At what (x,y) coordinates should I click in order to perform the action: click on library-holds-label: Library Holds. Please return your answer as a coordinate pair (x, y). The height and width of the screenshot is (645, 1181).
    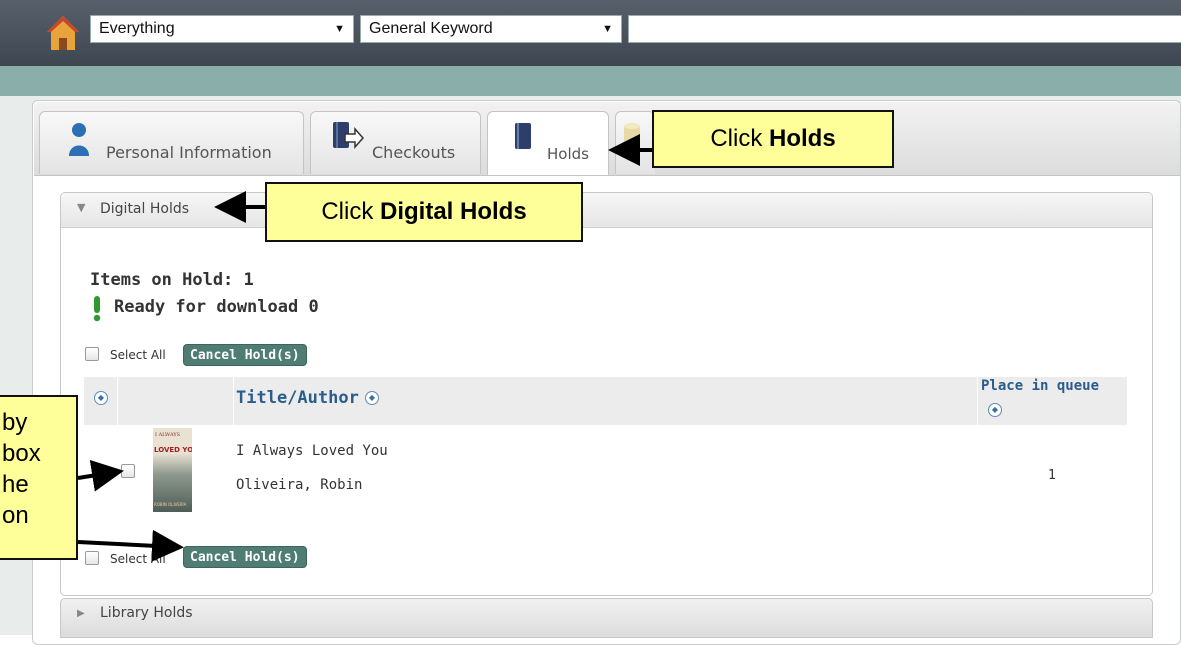
    Looking at the image, I should click on (146, 613).